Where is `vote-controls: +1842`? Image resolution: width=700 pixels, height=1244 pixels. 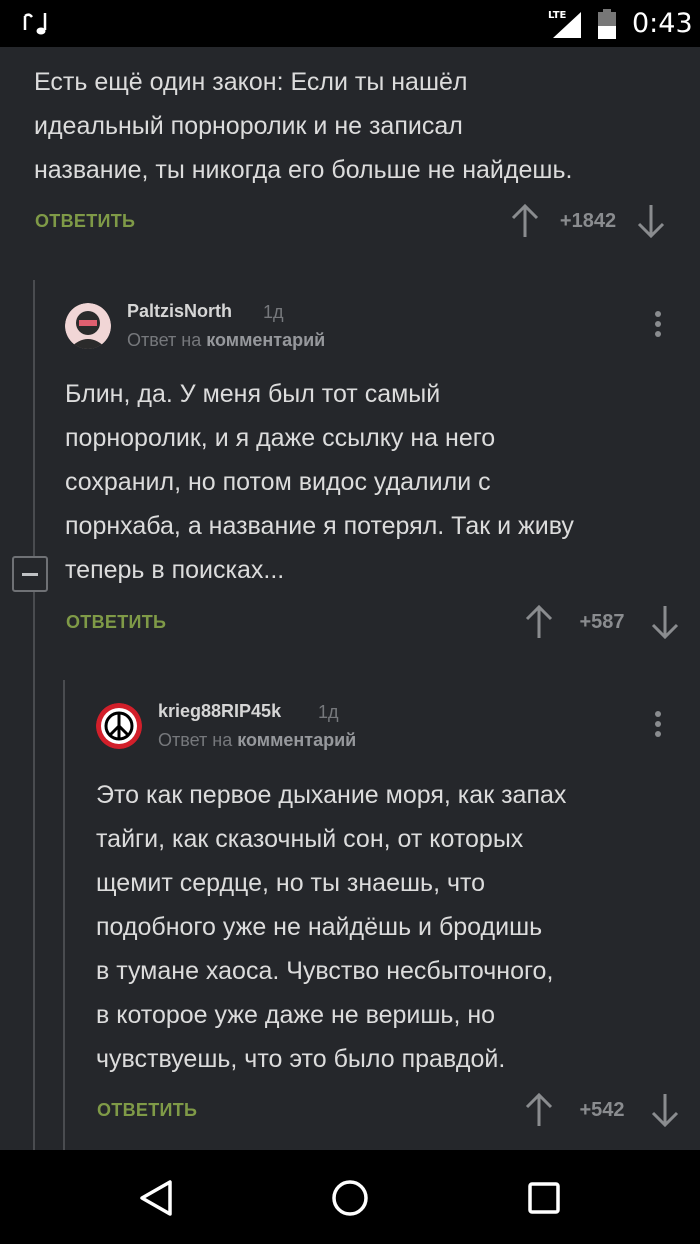 vote-controls: +1842 is located at coordinates (588, 221).